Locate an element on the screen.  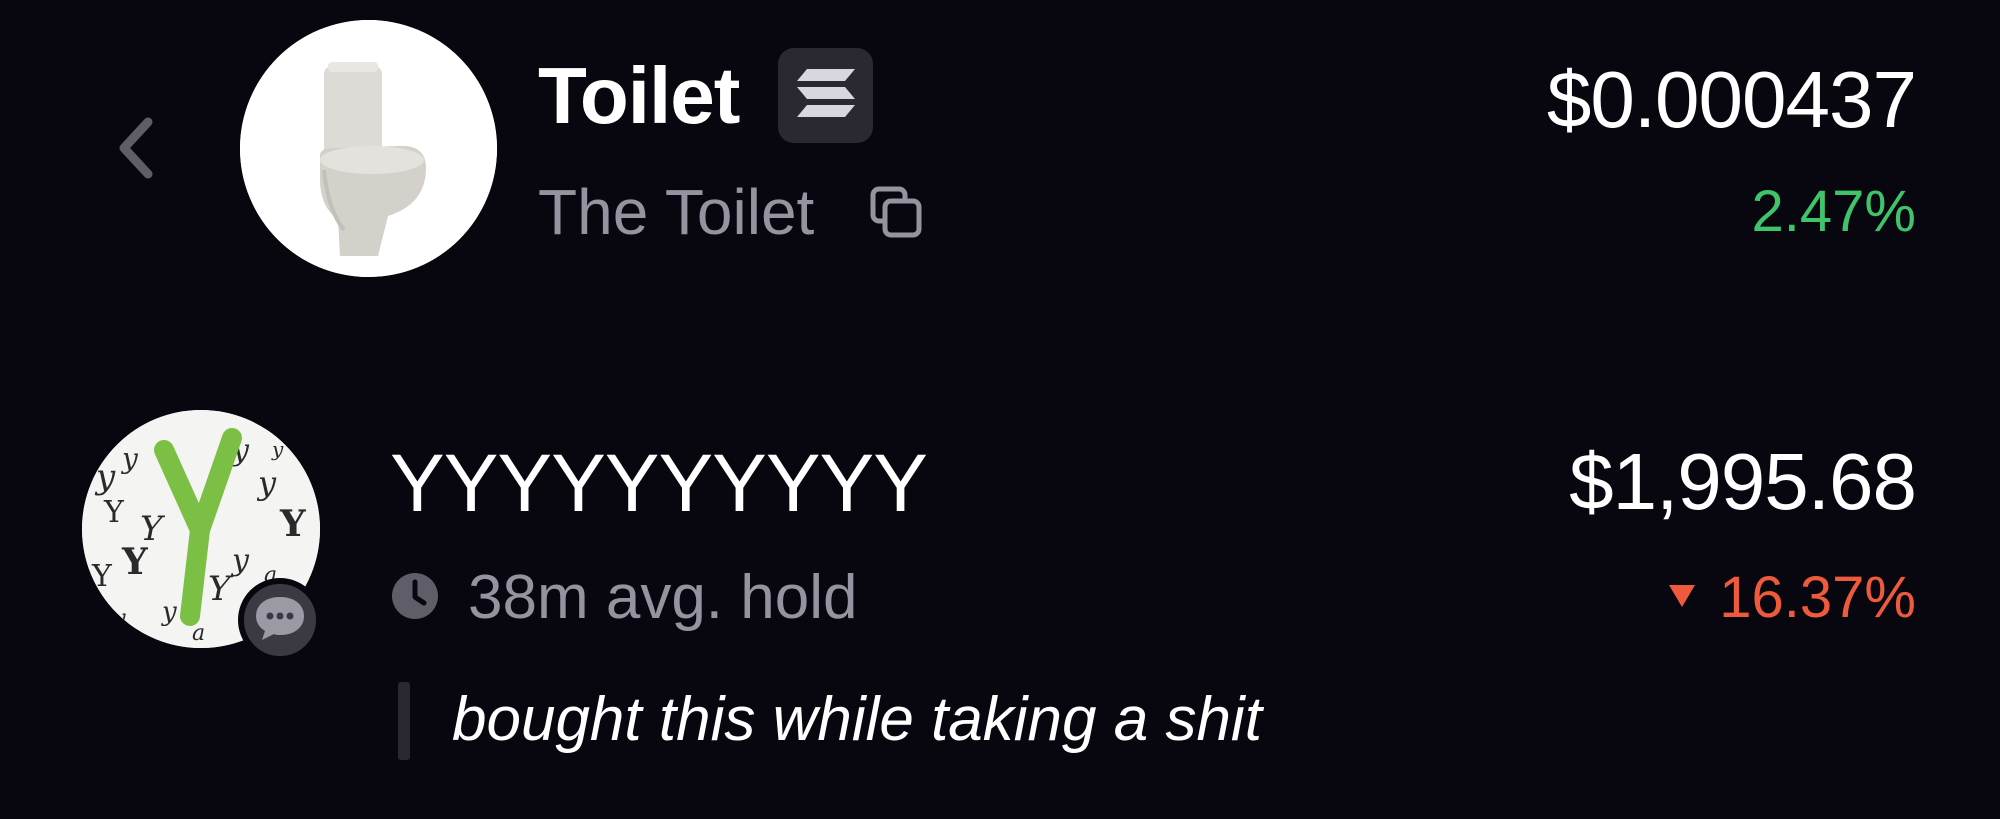
position-change: 16.37% is located at coordinates (1791, 598).